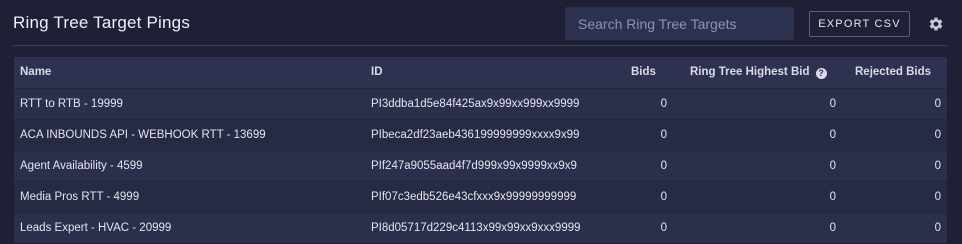 The image size is (962, 244). What do you see at coordinates (475, 135) in the screenshot?
I see `cell-id: PIbeca2df23aeb436199999999xxxx9x99` at bounding box center [475, 135].